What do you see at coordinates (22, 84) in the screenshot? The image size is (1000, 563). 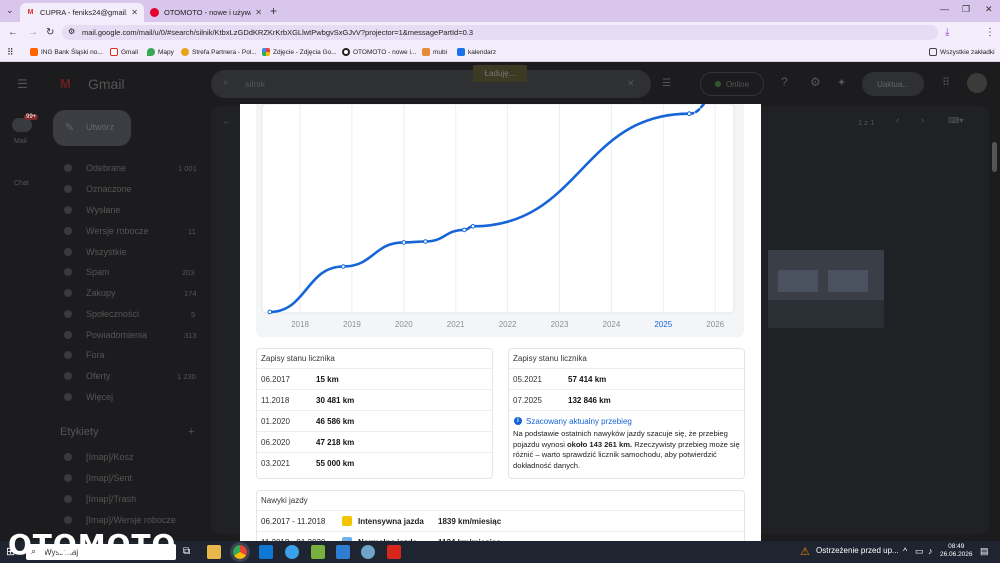 I see `main-menu-icon: ☰` at bounding box center [22, 84].